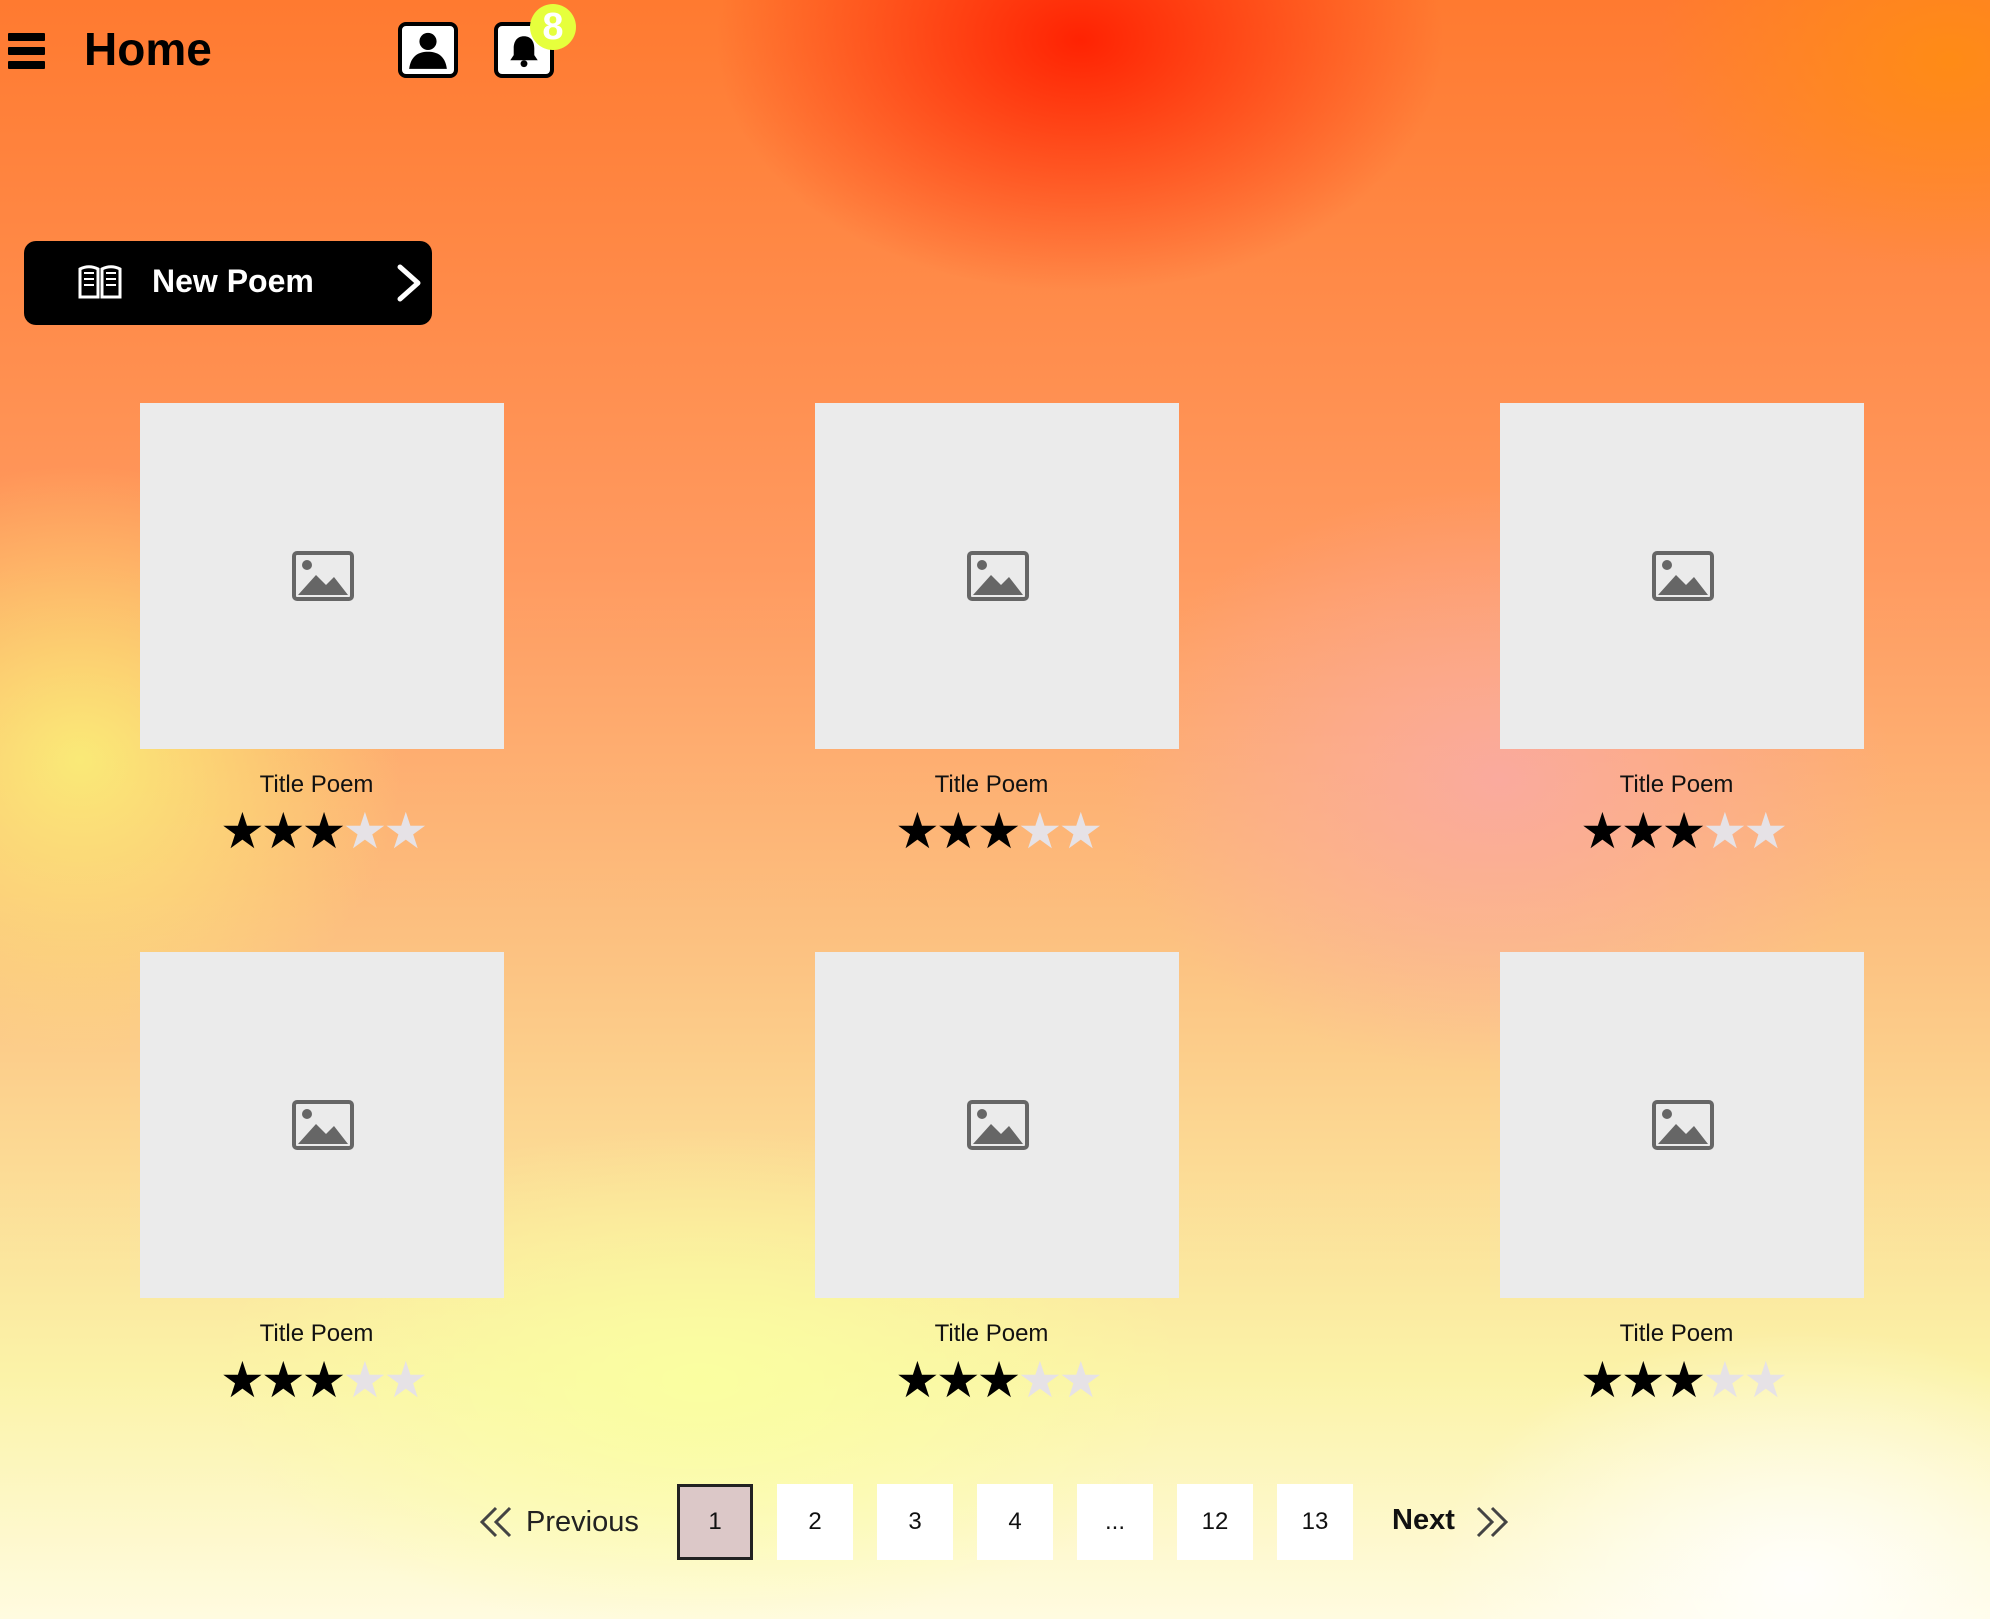 The width and height of the screenshot is (1990, 1619). Describe the element at coordinates (409, 283) in the screenshot. I see `chevron-right-icon` at that location.